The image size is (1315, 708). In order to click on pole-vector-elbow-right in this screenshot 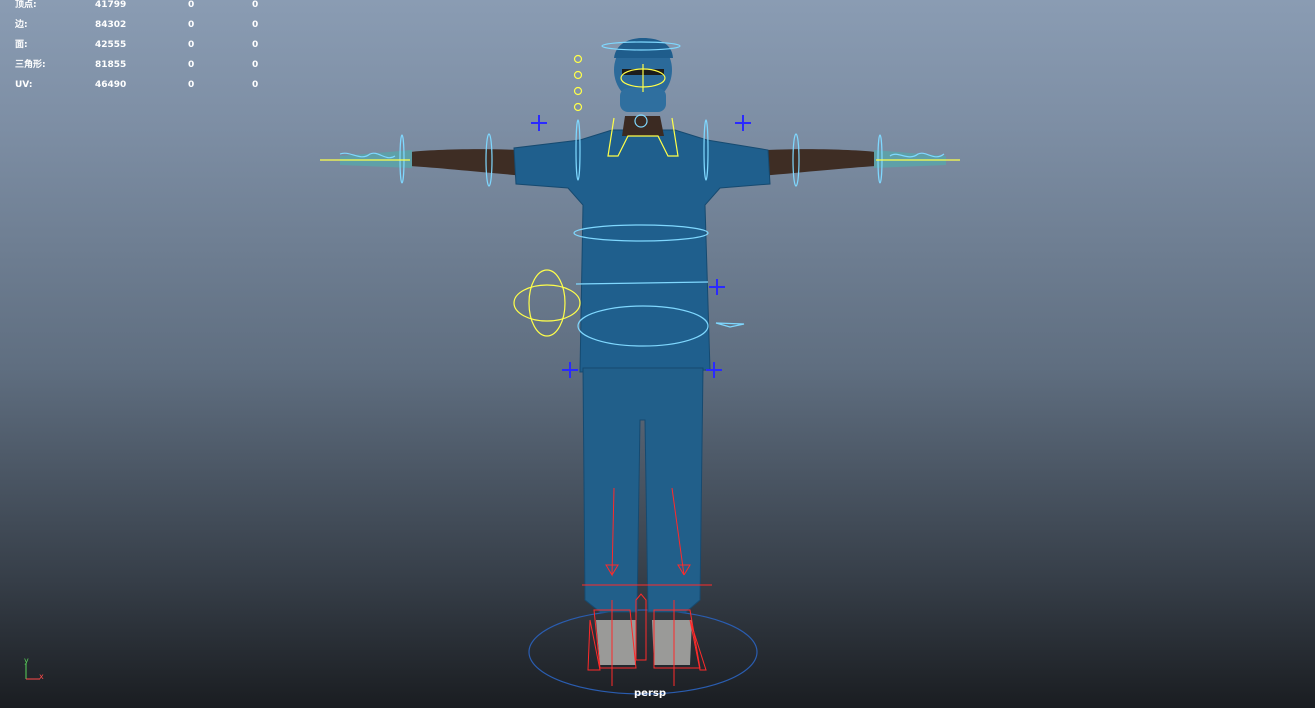, I will do `click(743, 123)`.